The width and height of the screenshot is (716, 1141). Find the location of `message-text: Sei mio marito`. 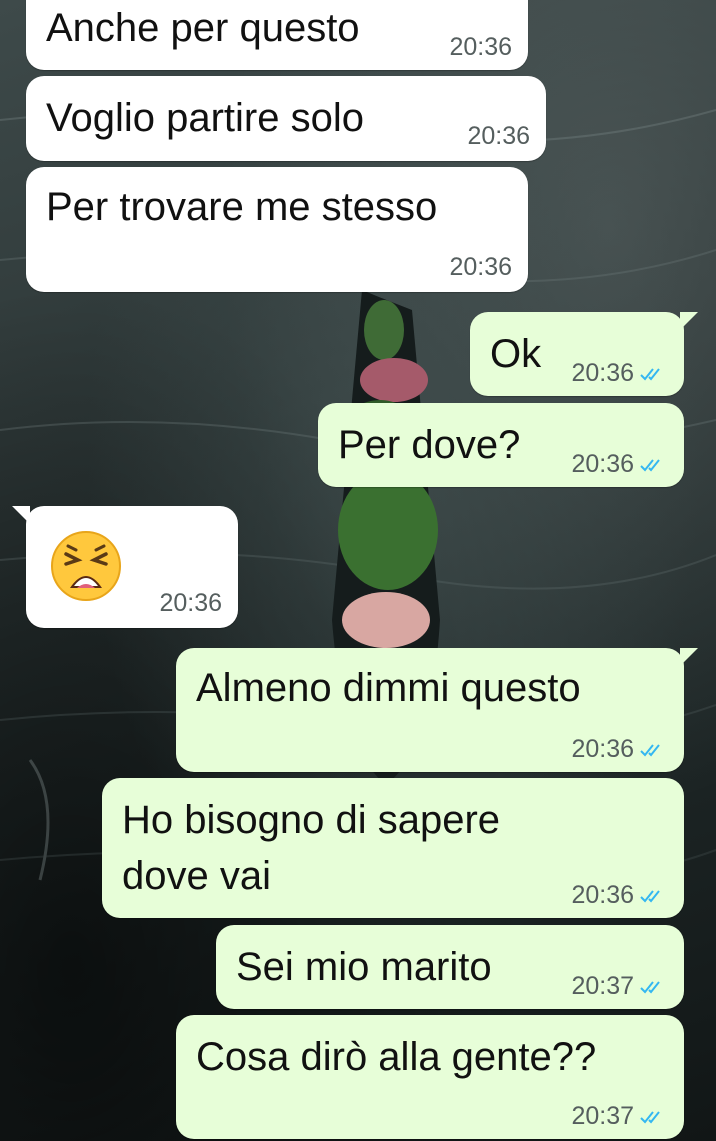

message-text: Sei mio marito is located at coordinates (364, 967).